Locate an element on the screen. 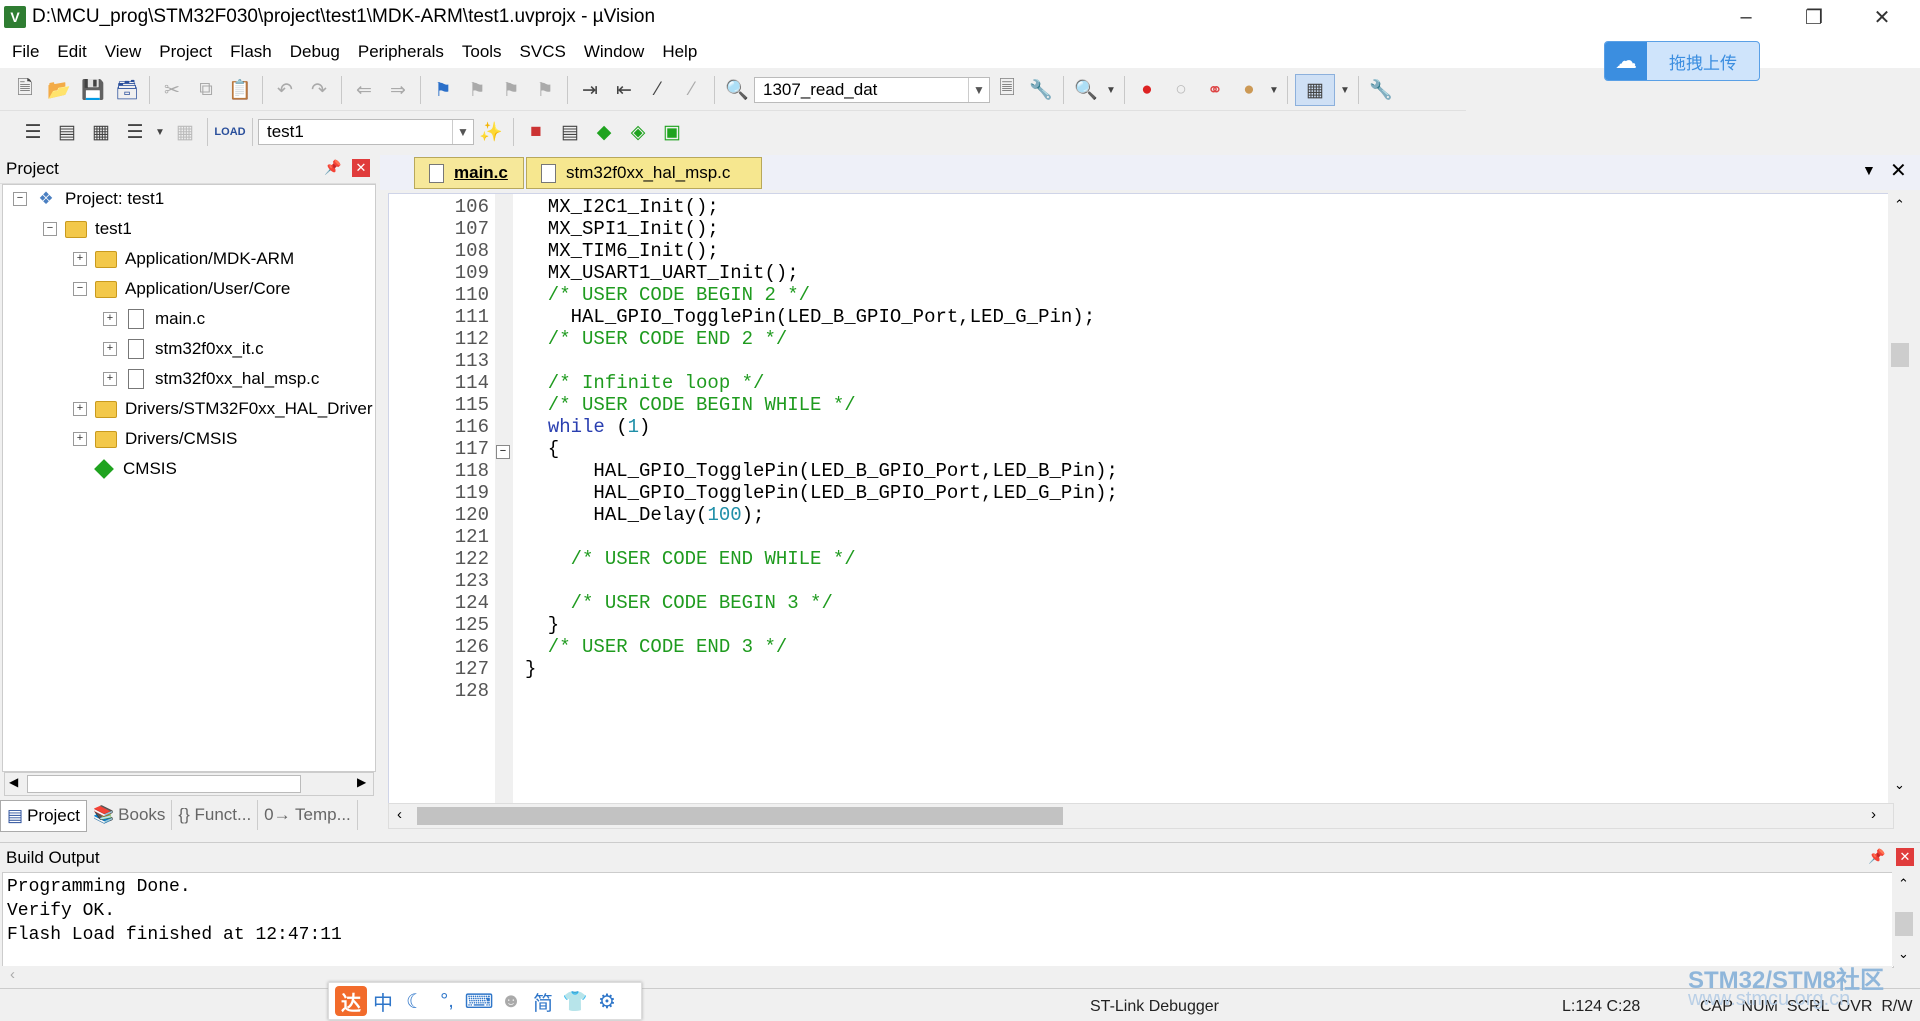 The height and width of the screenshot is (1021, 1920). code-line: 124 /* USER CODE BEGIN 3 */ is located at coordinates (1139, 603).